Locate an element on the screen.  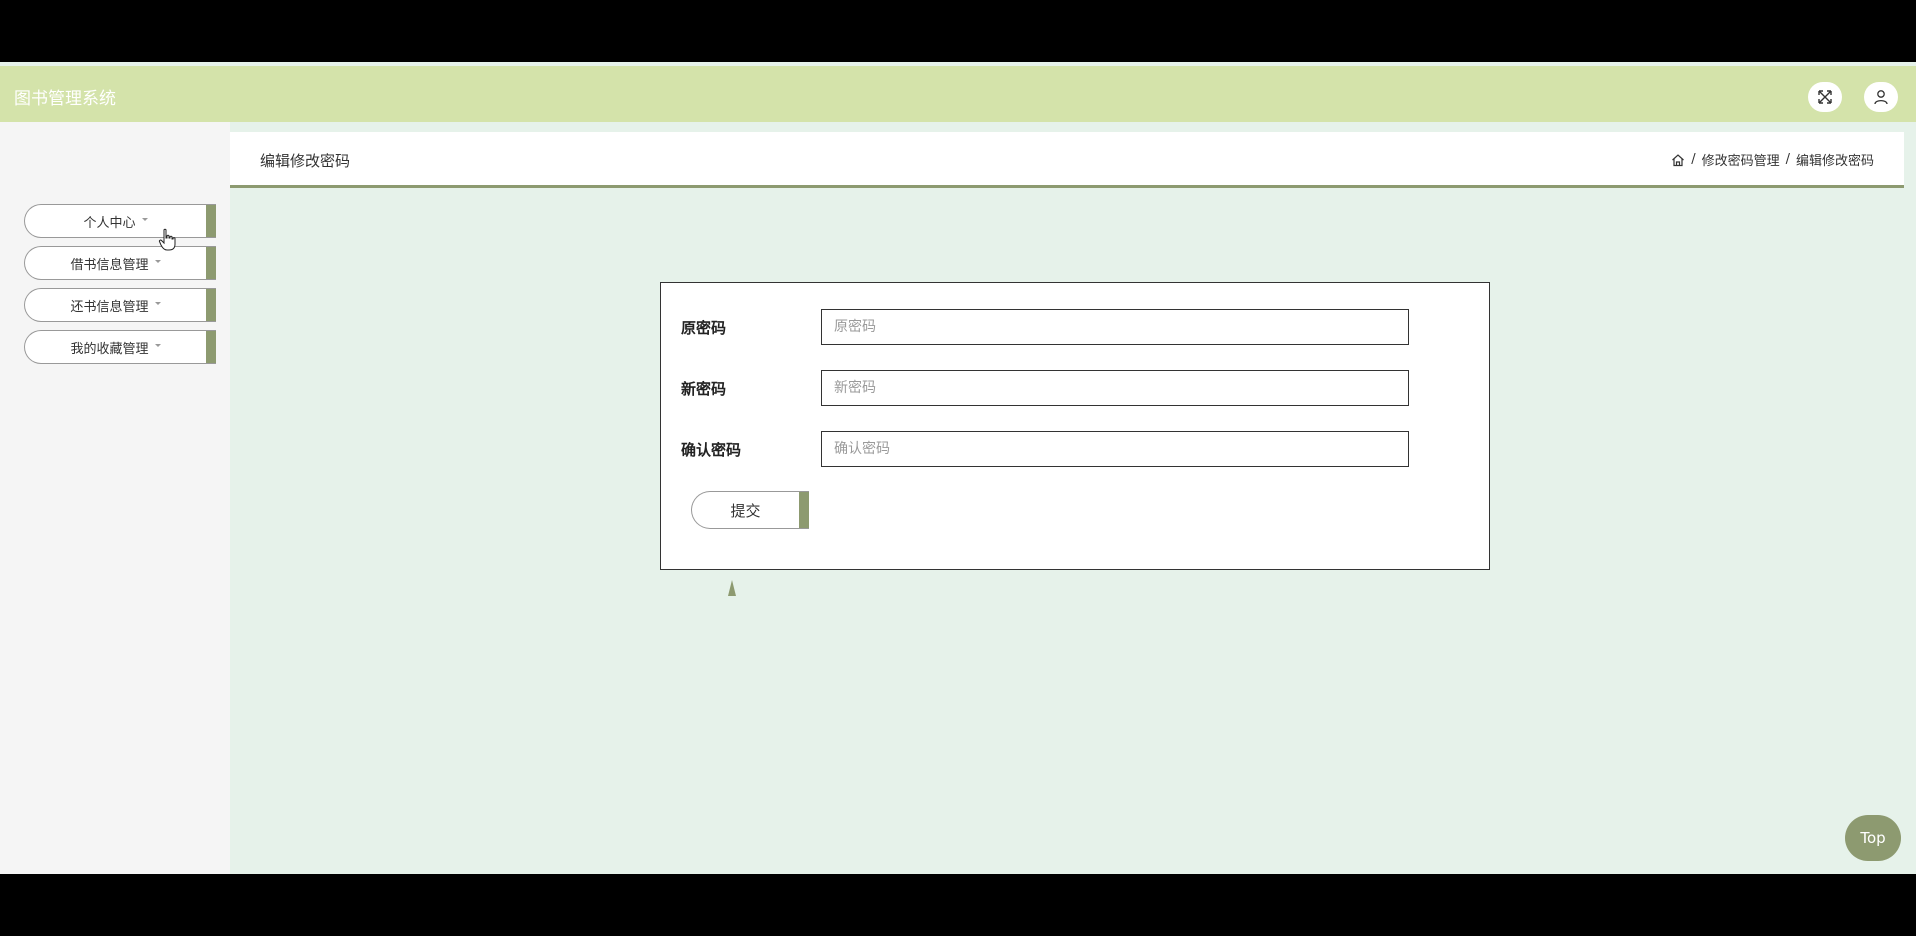
hand-cursor-icon is located at coordinates (167, 239).